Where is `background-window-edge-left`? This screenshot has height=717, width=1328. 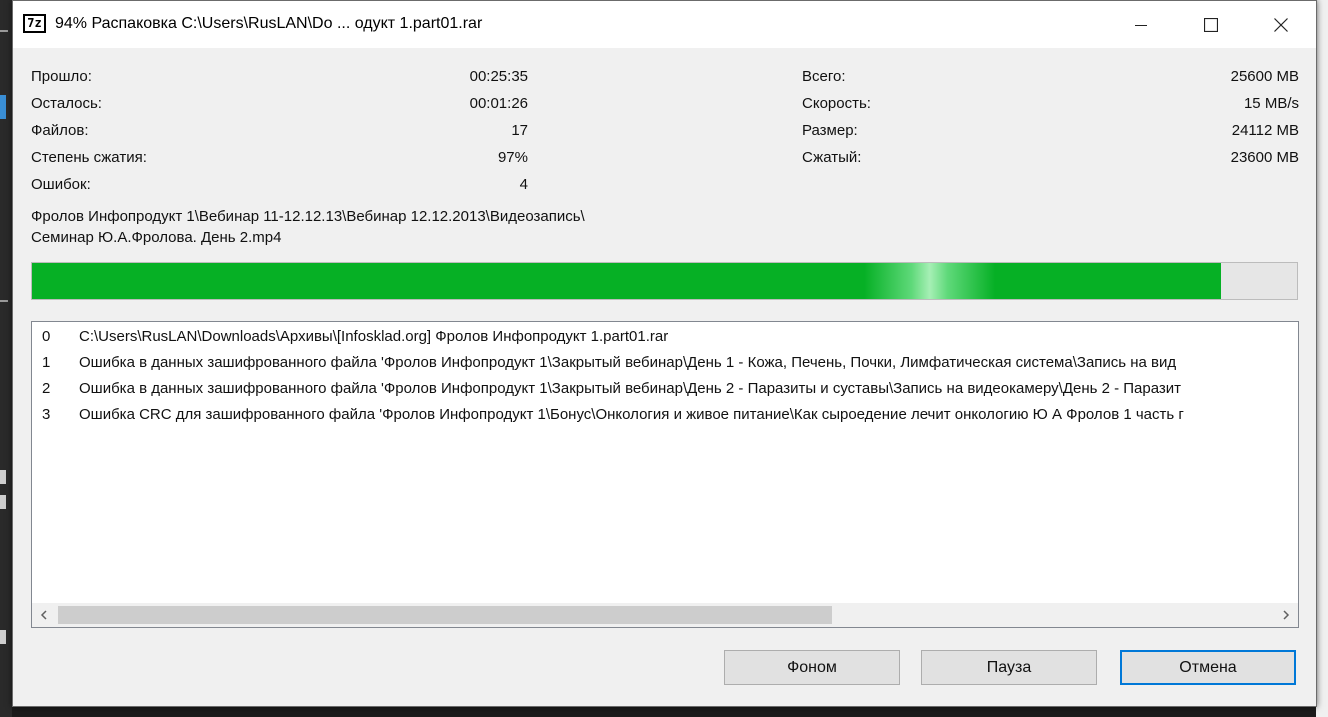
background-window-edge-left is located at coordinates (6, 358).